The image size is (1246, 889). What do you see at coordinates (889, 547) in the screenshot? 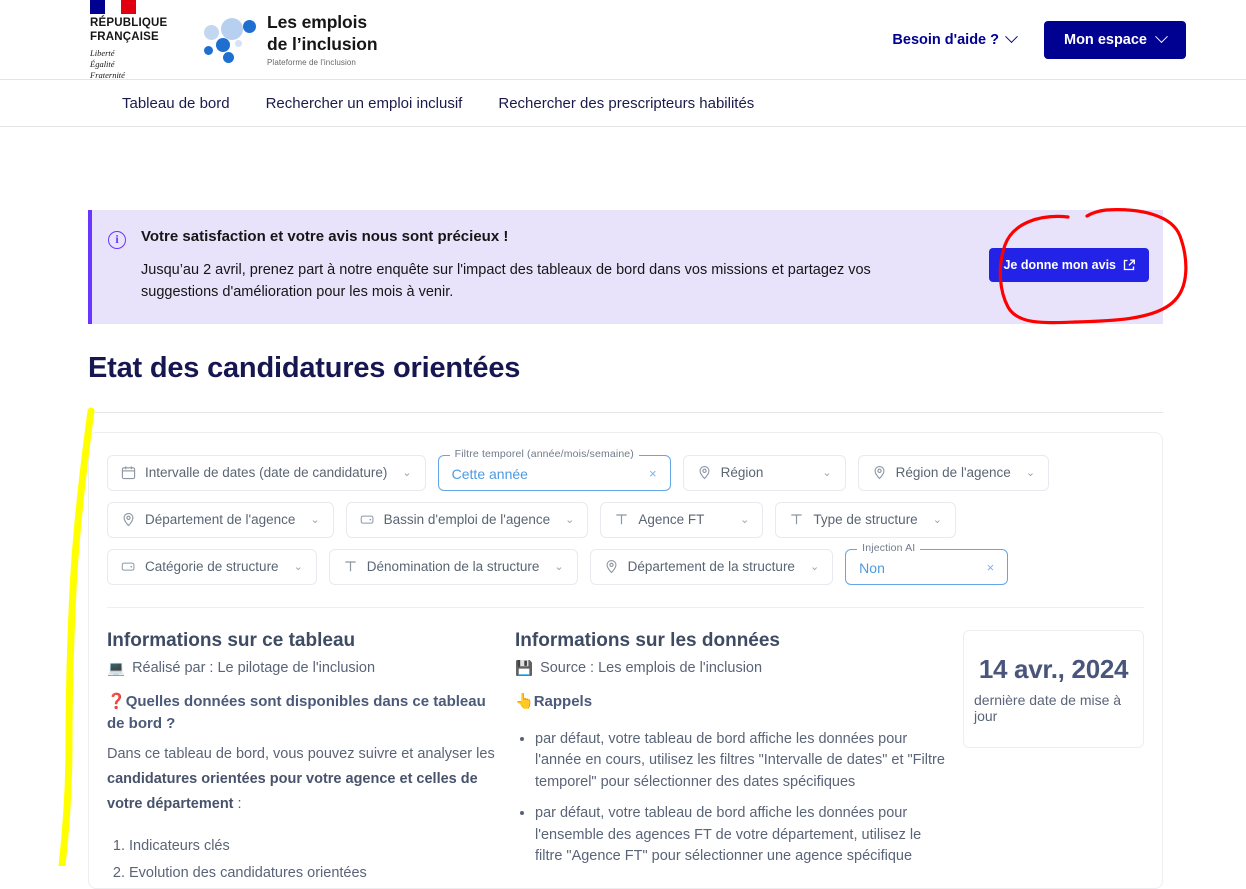
I see `filter-legend: Injection AI` at bounding box center [889, 547].